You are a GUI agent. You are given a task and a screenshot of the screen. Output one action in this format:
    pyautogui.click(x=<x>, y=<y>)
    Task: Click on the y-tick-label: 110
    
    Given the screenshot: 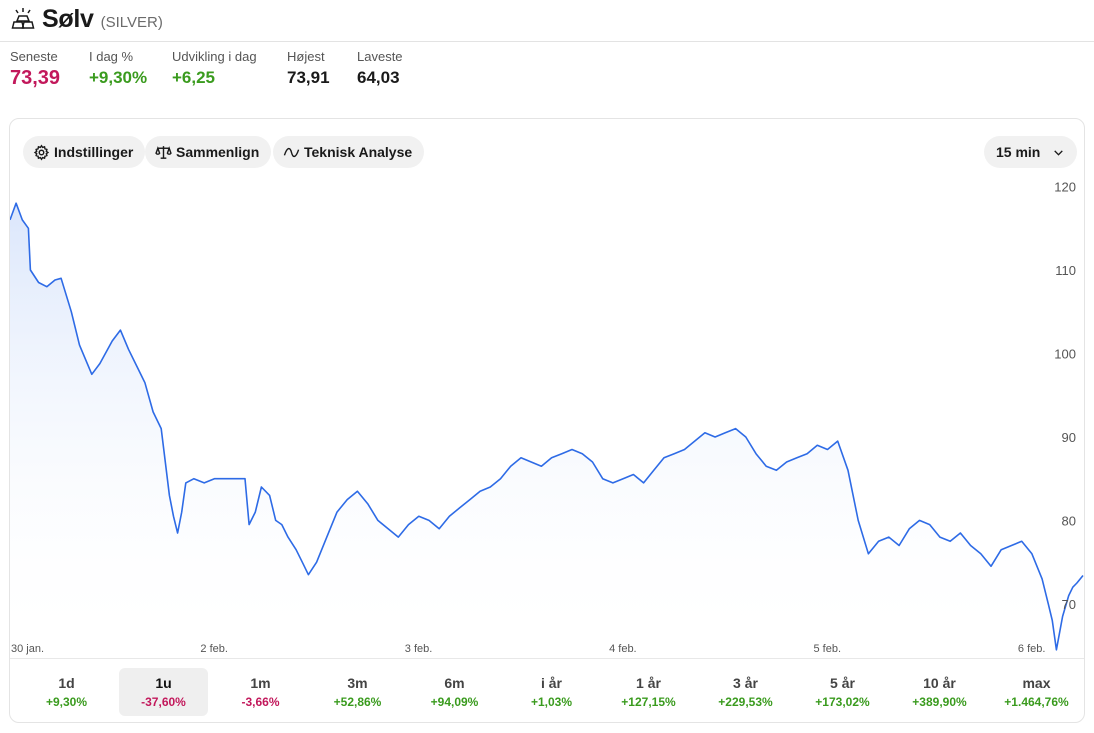 What is the action you would take?
    pyautogui.click(x=1065, y=270)
    